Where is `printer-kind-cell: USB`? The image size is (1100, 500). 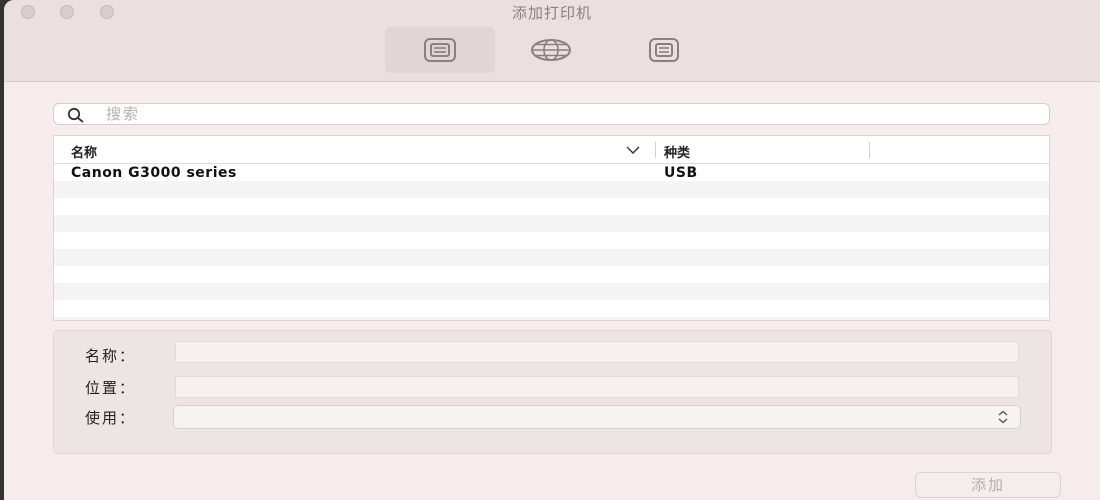 printer-kind-cell: USB is located at coordinates (681, 173).